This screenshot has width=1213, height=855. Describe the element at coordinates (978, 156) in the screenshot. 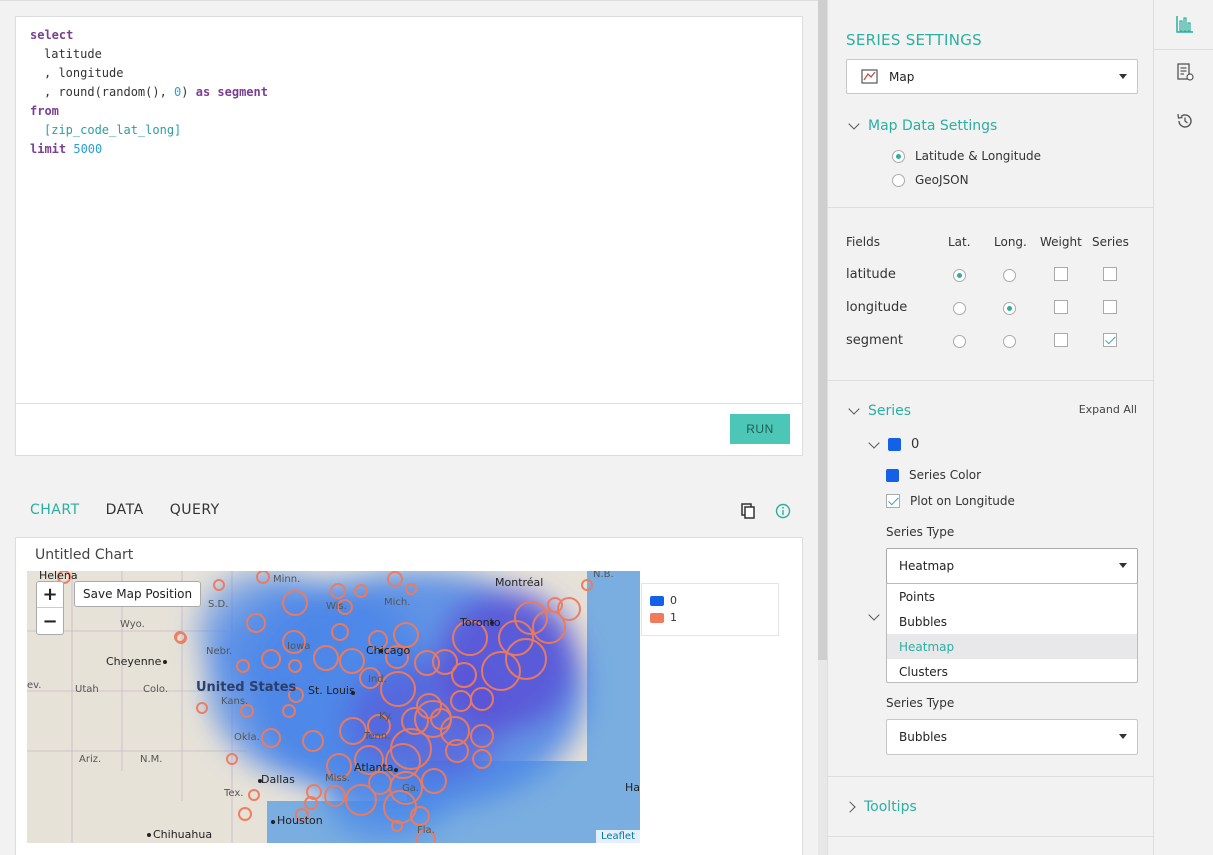

I see `radio-lat-long-label: Latitude & Longitude` at that location.